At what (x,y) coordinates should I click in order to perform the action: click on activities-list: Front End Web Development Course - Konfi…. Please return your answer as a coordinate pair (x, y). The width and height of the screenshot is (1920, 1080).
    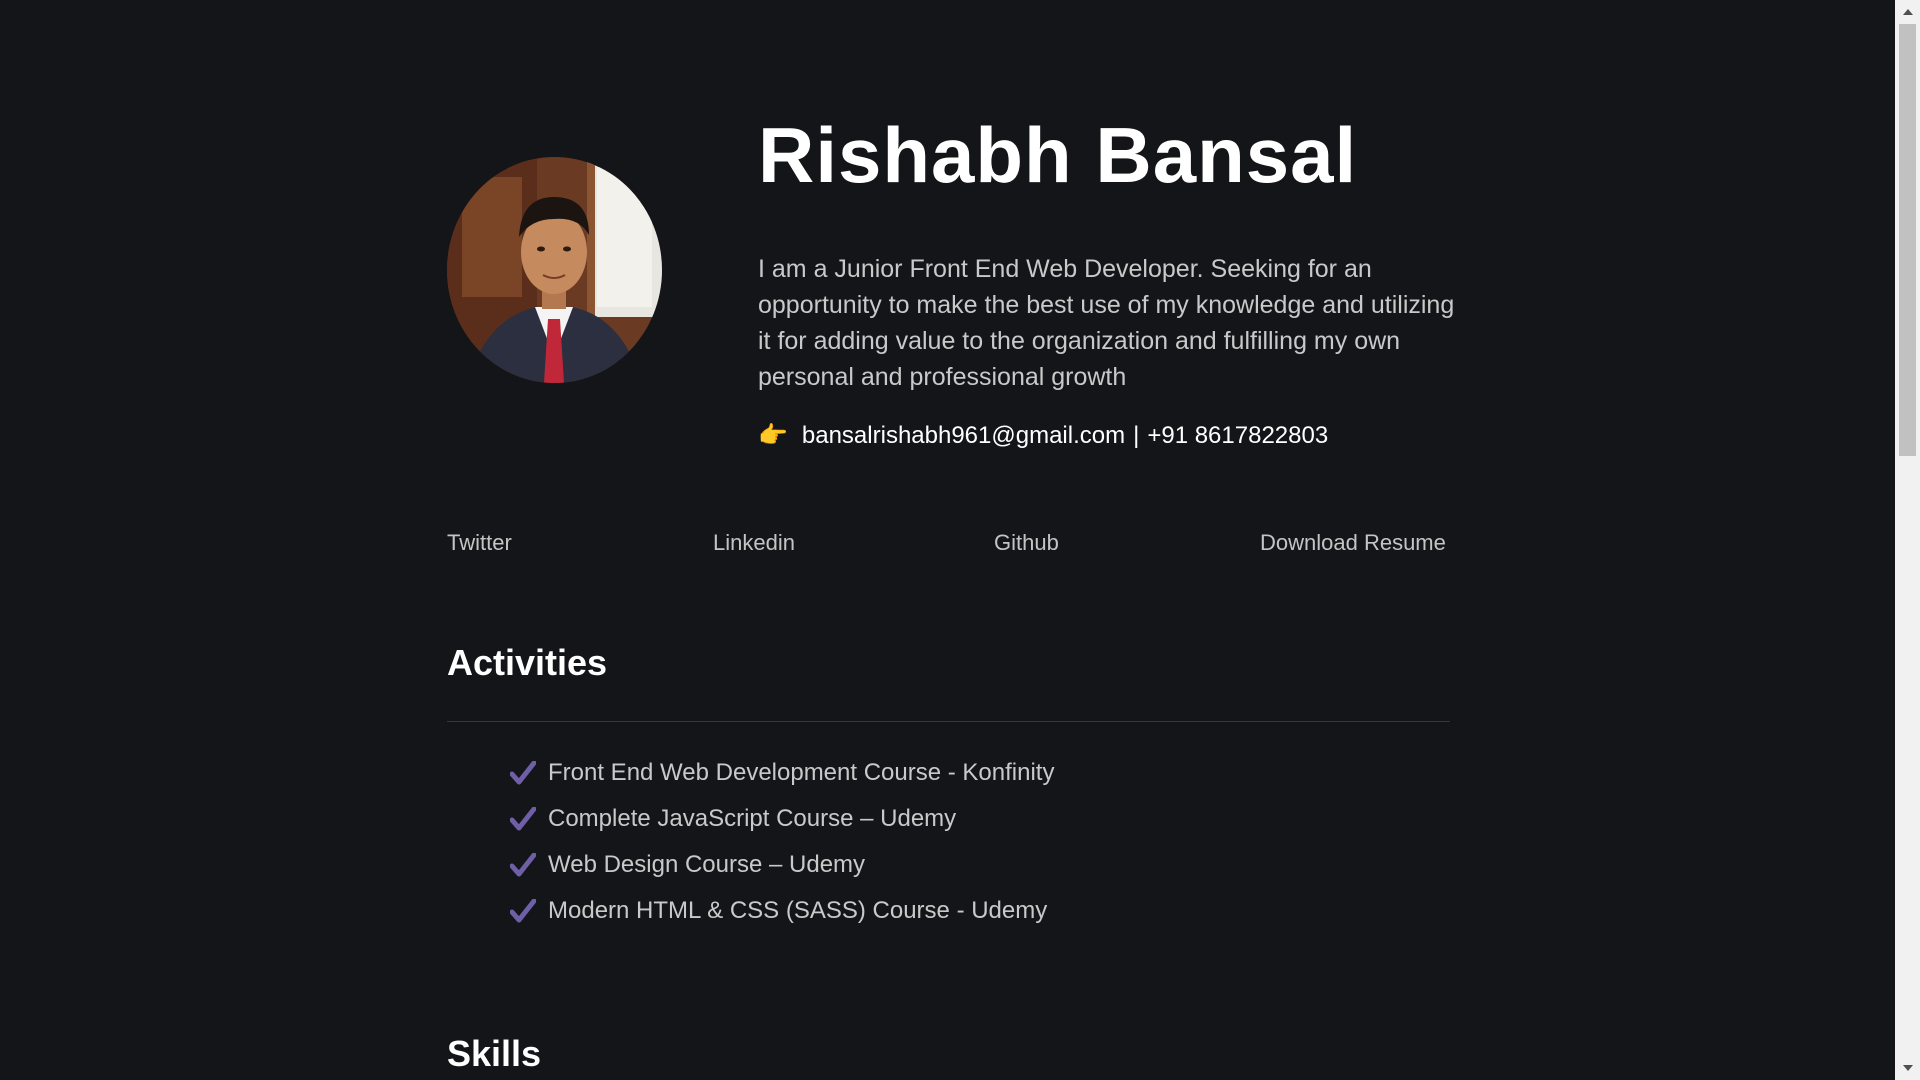
    Looking at the image, I should click on (782, 842).